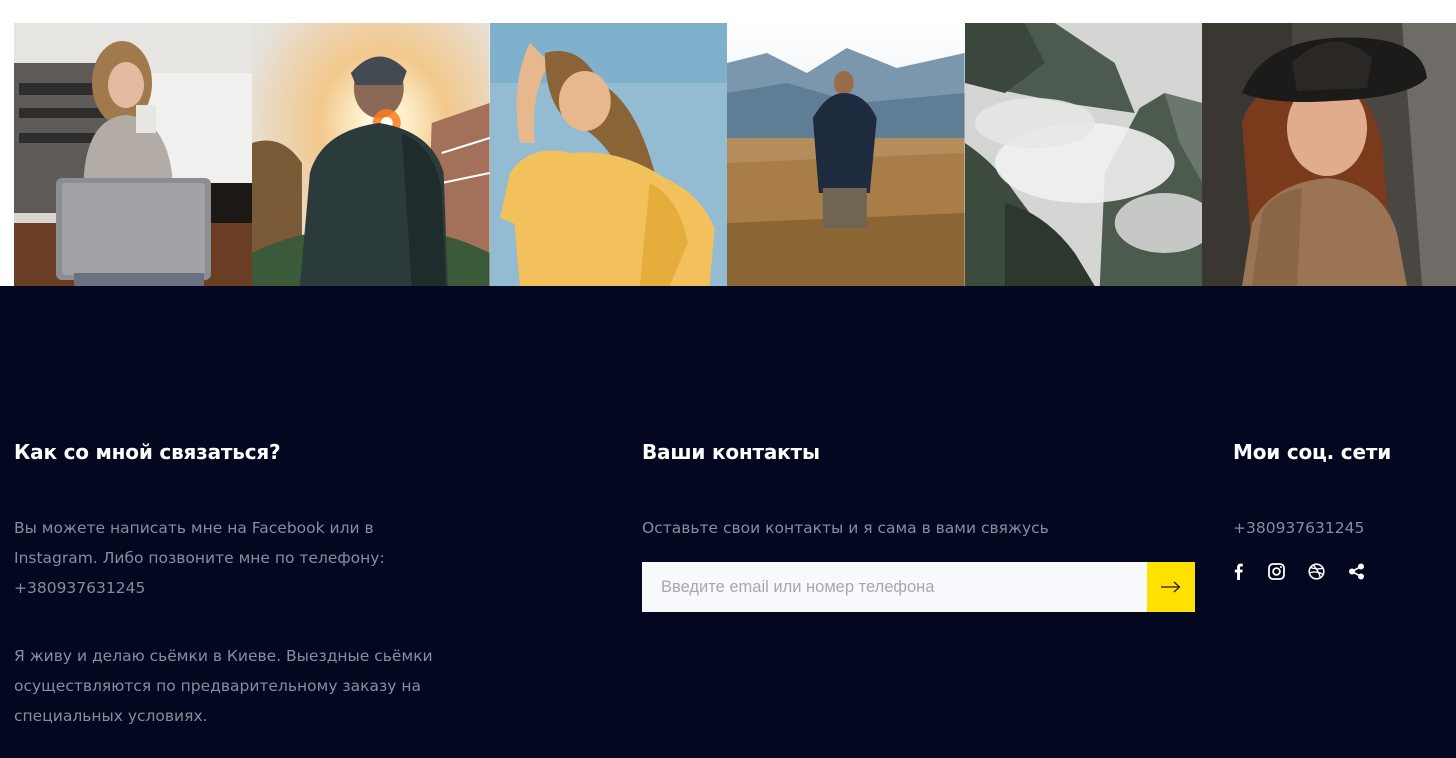 The width and height of the screenshot is (1456, 758). I want to click on woman-with-laptop-photo, so click(133, 154).